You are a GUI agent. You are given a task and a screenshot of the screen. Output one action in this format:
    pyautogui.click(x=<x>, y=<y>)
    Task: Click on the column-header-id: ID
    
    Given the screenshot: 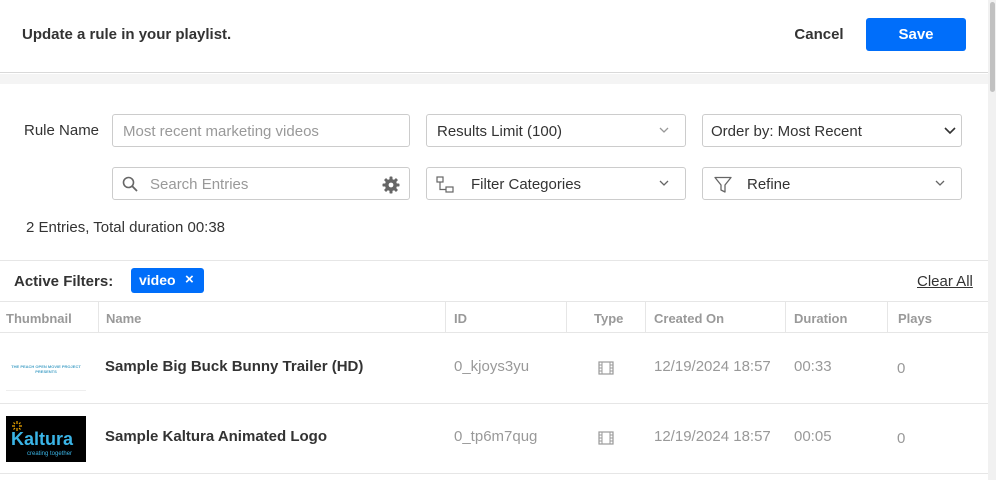 What is the action you would take?
    pyautogui.click(x=460, y=318)
    